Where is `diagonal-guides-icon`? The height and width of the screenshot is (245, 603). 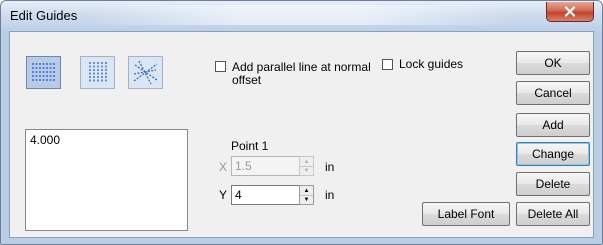
diagonal-guides-icon is located at coordinates (145, 72).